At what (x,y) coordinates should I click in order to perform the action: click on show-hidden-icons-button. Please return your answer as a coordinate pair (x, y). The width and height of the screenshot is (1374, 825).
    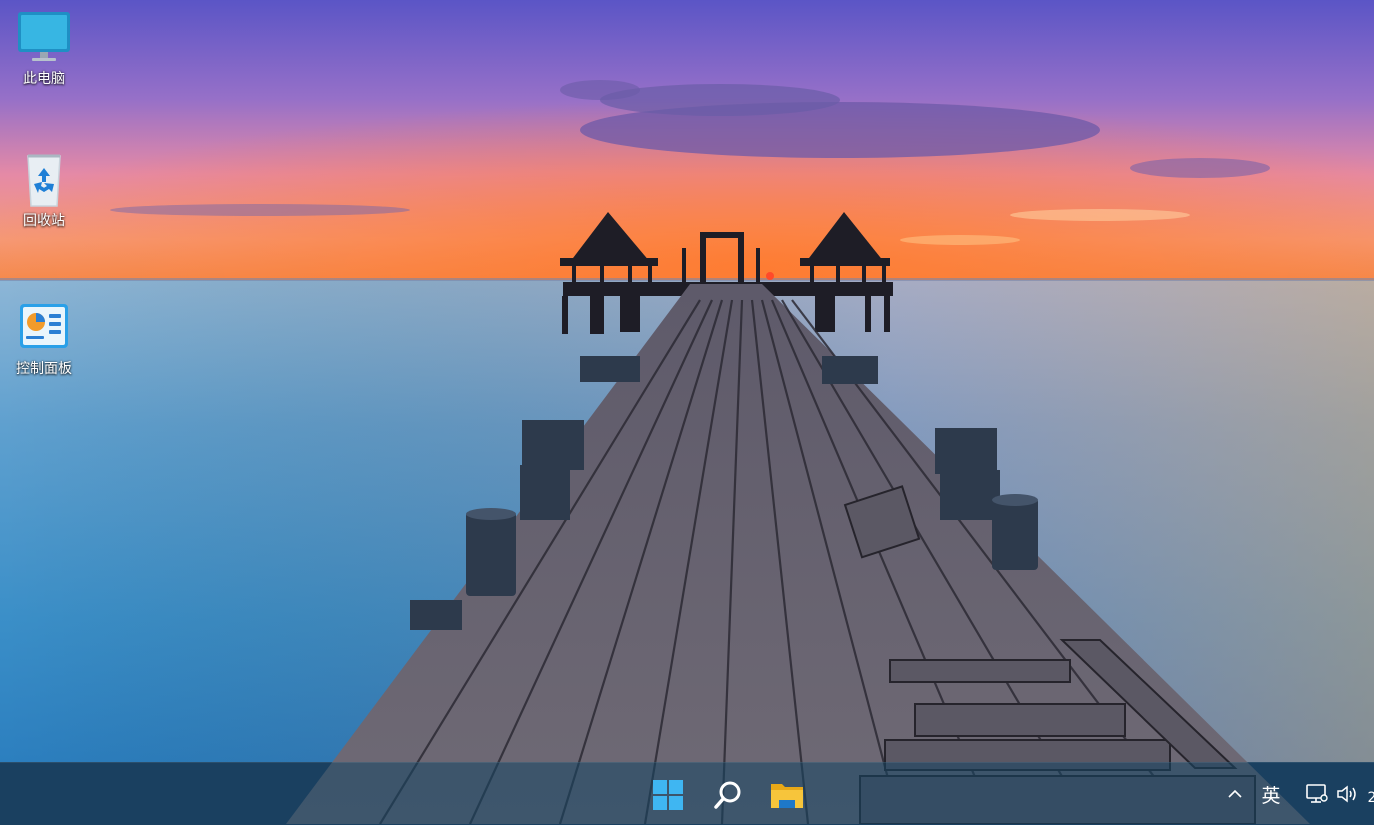
    Looking at the image, I should click on (1235, 794).